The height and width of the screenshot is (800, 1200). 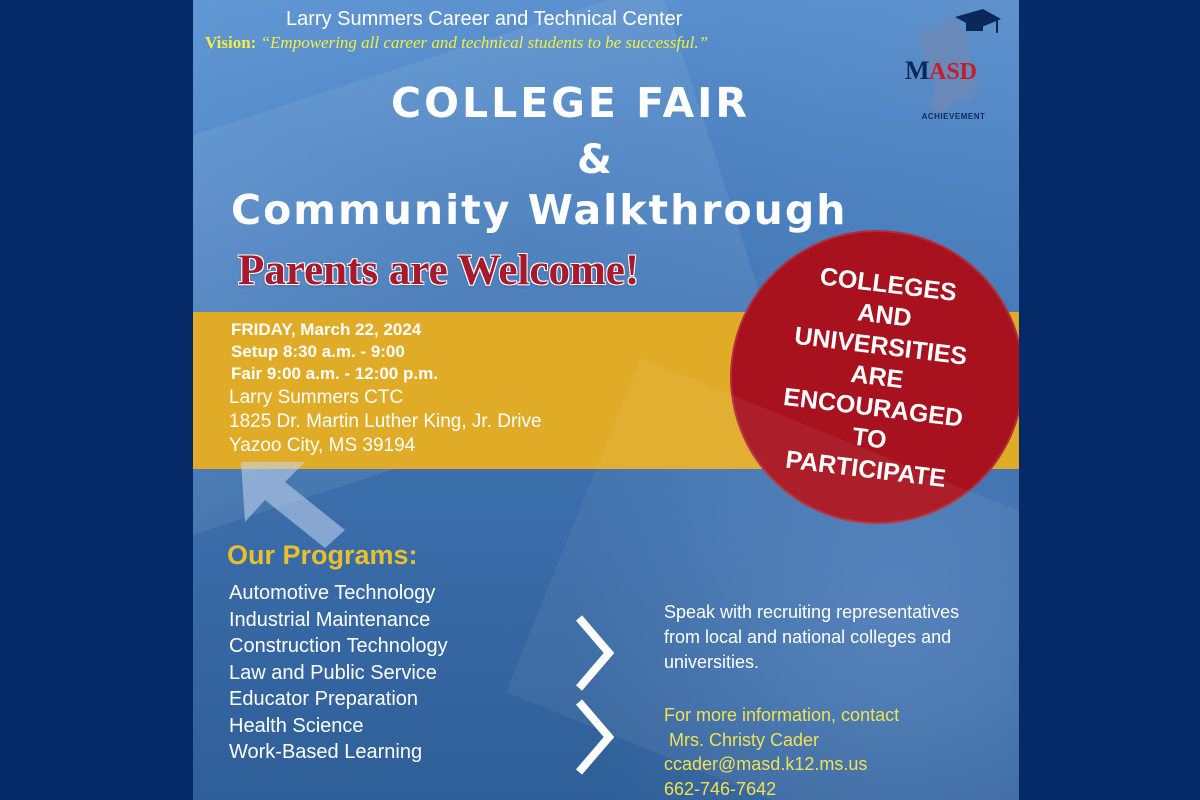 I want to click on svg-text: M, so click(x=917, y=70).